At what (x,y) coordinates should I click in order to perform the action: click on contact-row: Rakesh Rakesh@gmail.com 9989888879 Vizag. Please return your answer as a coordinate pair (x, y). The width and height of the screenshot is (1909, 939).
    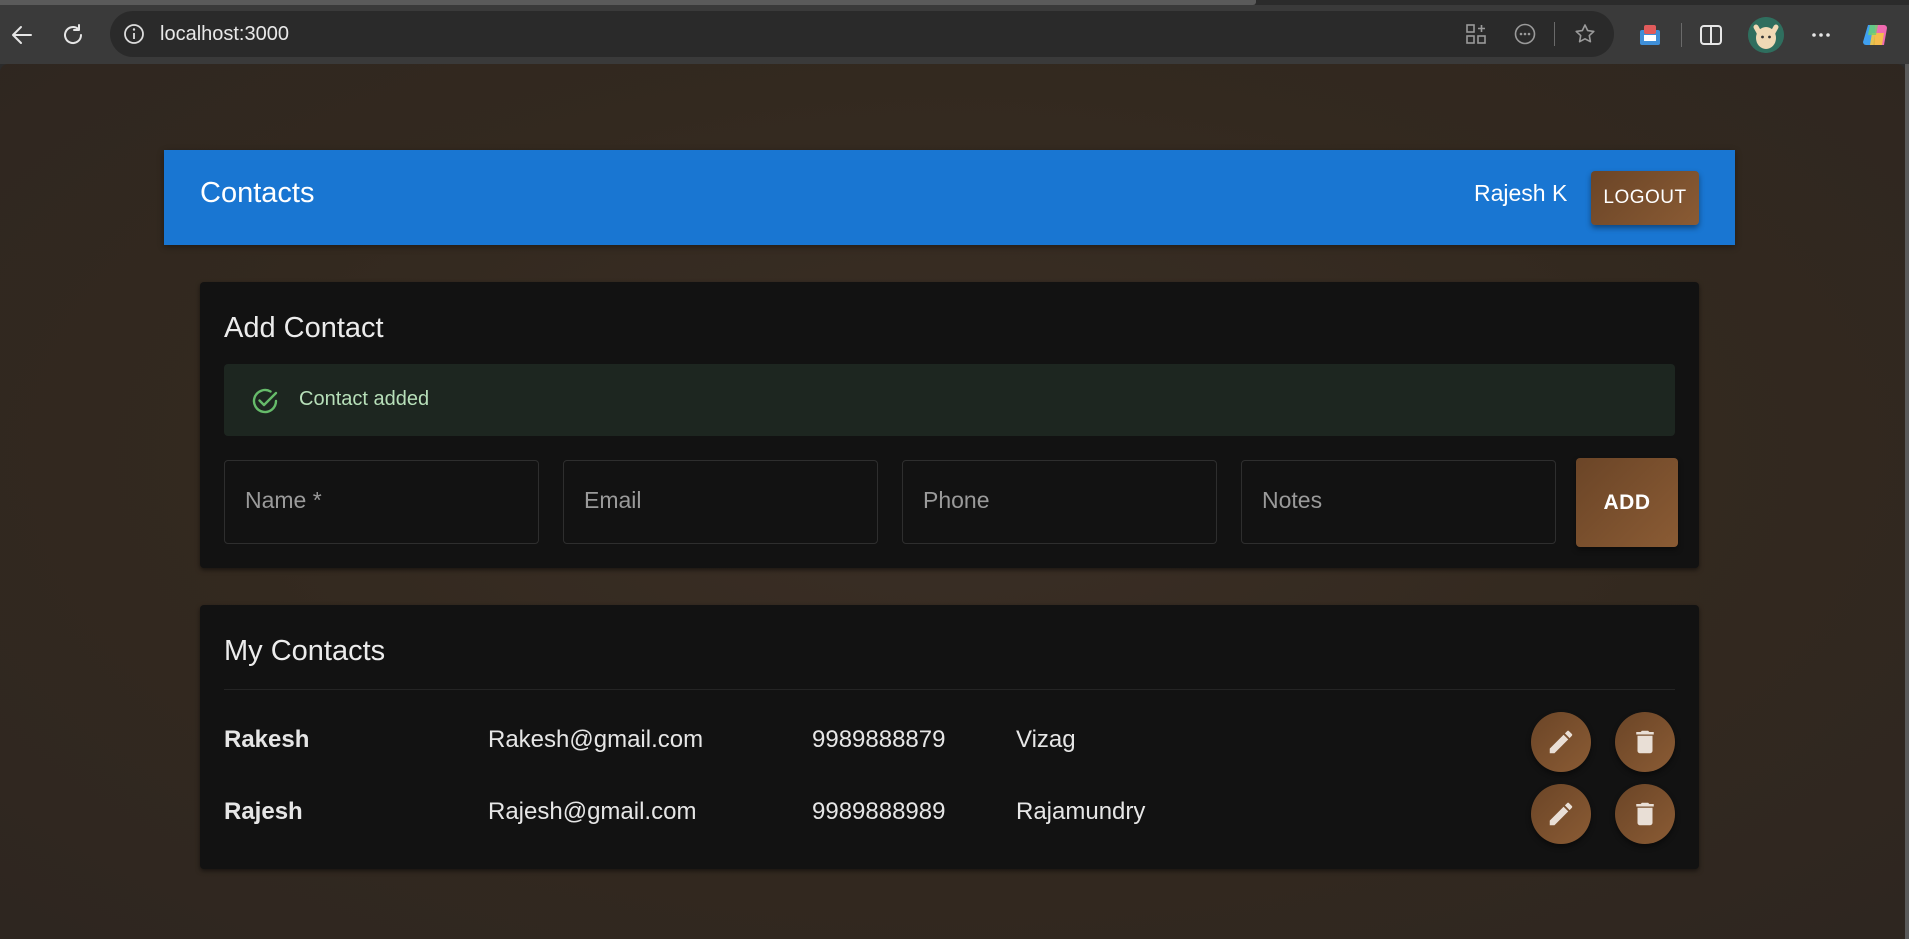
    Looking at the image, I should click on (949, 741).